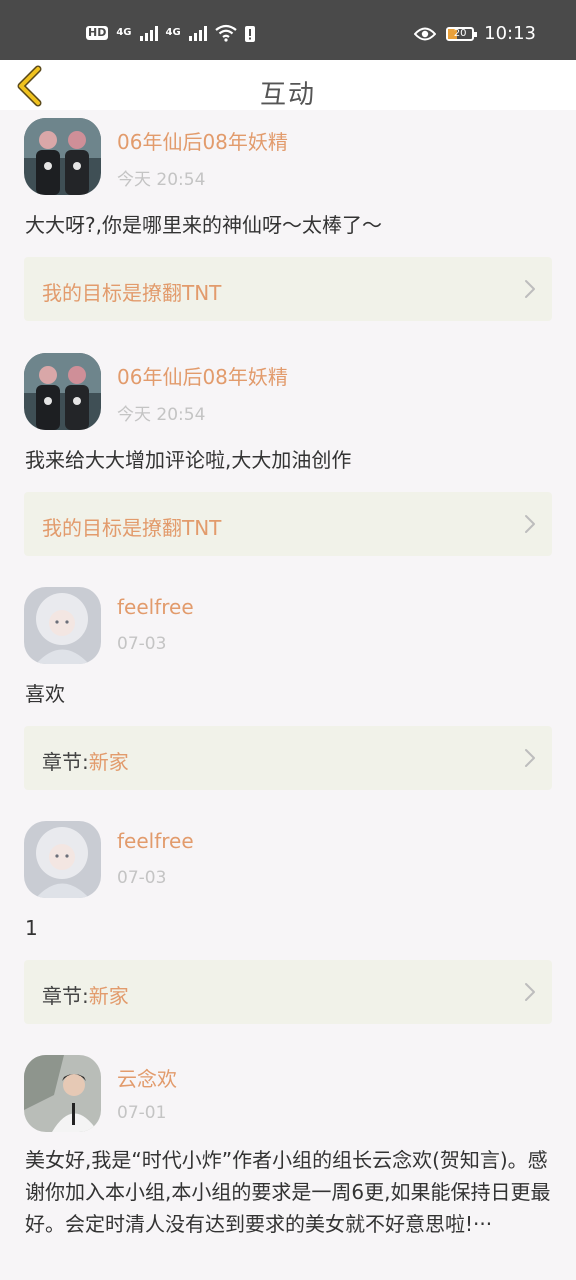  Describe the element at coordinates (148, 33) in the screenshot. I see `signal-icon` at that location.